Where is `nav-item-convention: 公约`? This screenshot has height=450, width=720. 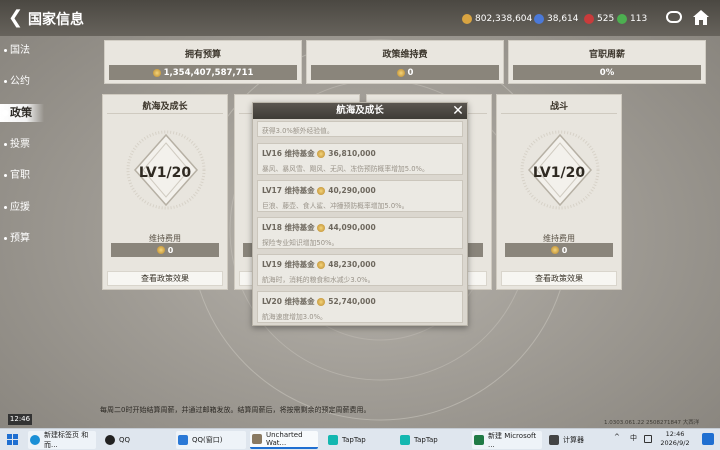
nav-item-convention: 公约 is located at coordinates (22, 82).